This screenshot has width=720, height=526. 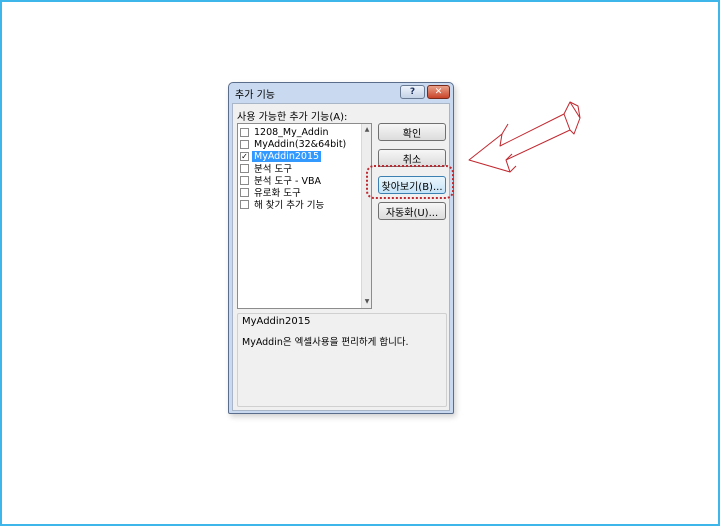 I want to click on scroll-up-icon: ▲, so click(x=367, y=130).